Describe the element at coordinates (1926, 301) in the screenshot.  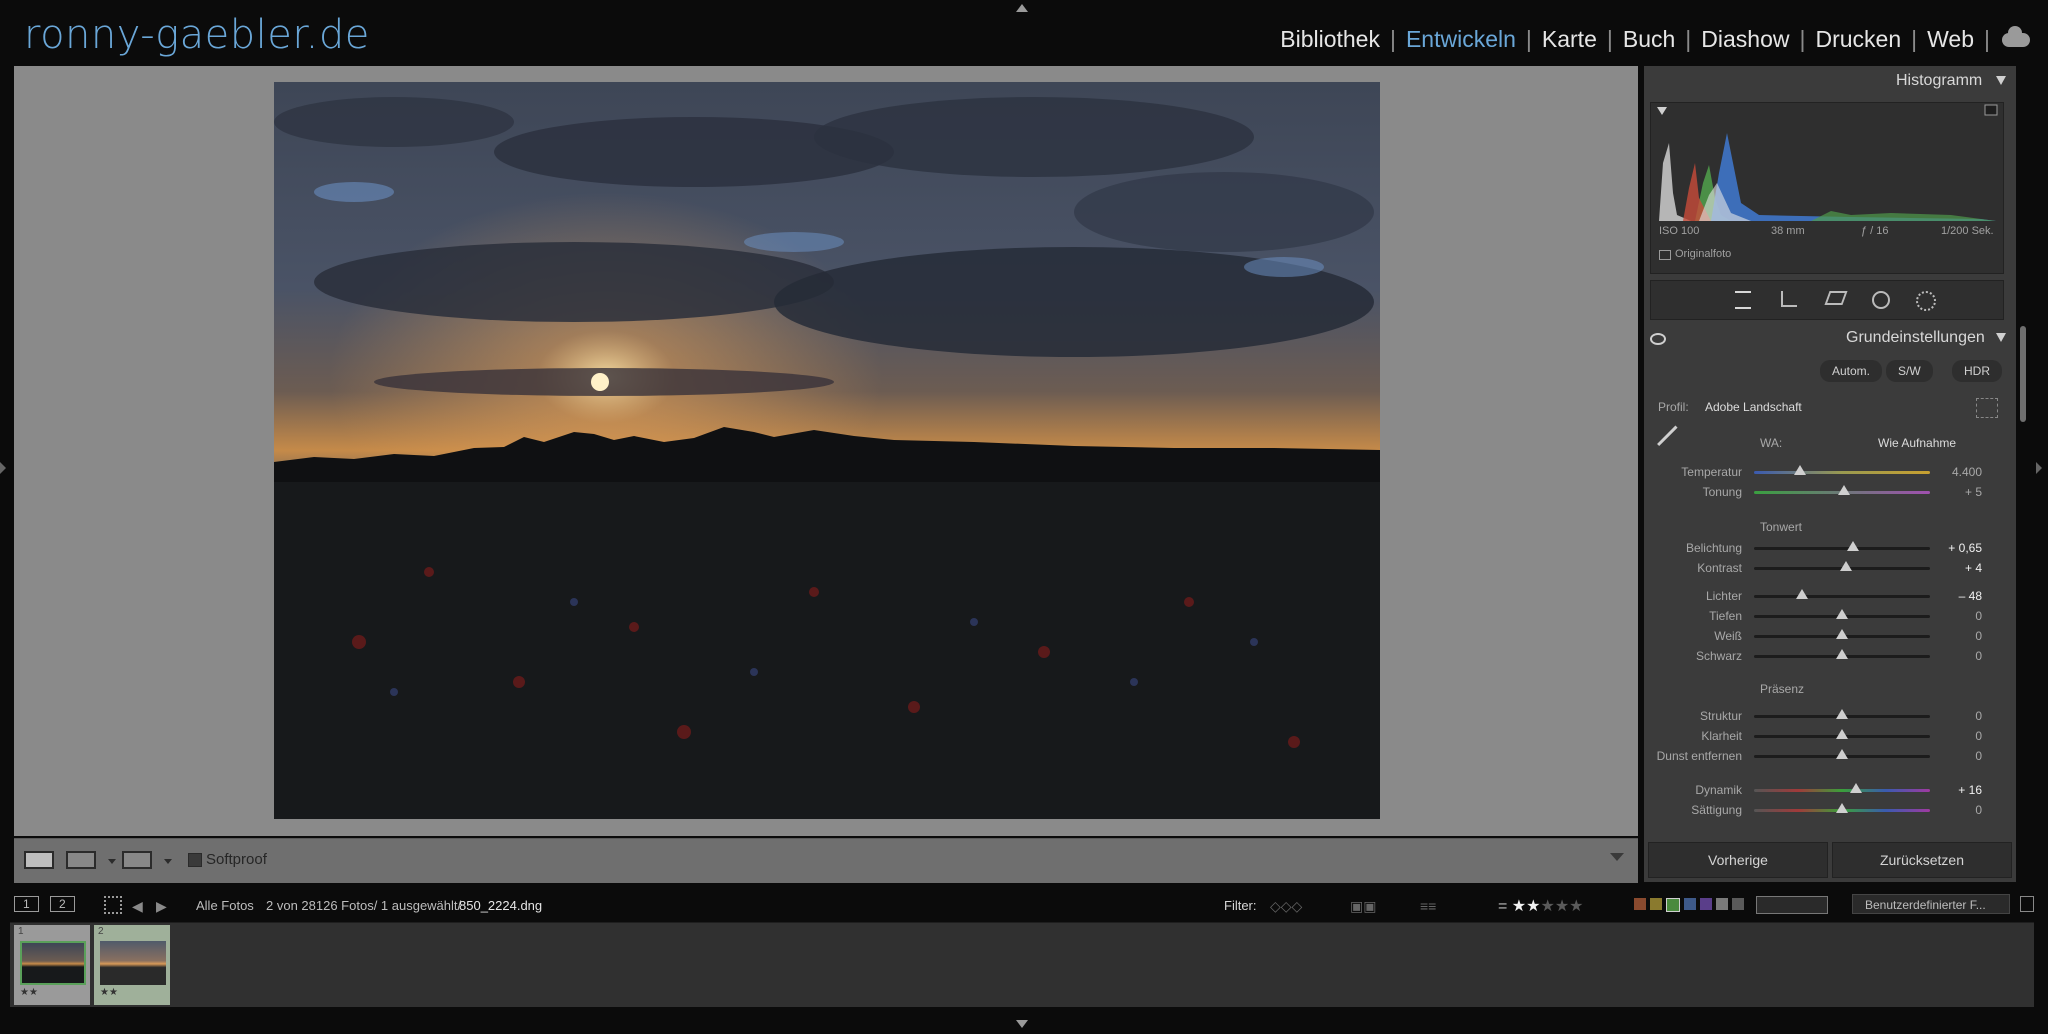
I see `masking-icon` at that location.